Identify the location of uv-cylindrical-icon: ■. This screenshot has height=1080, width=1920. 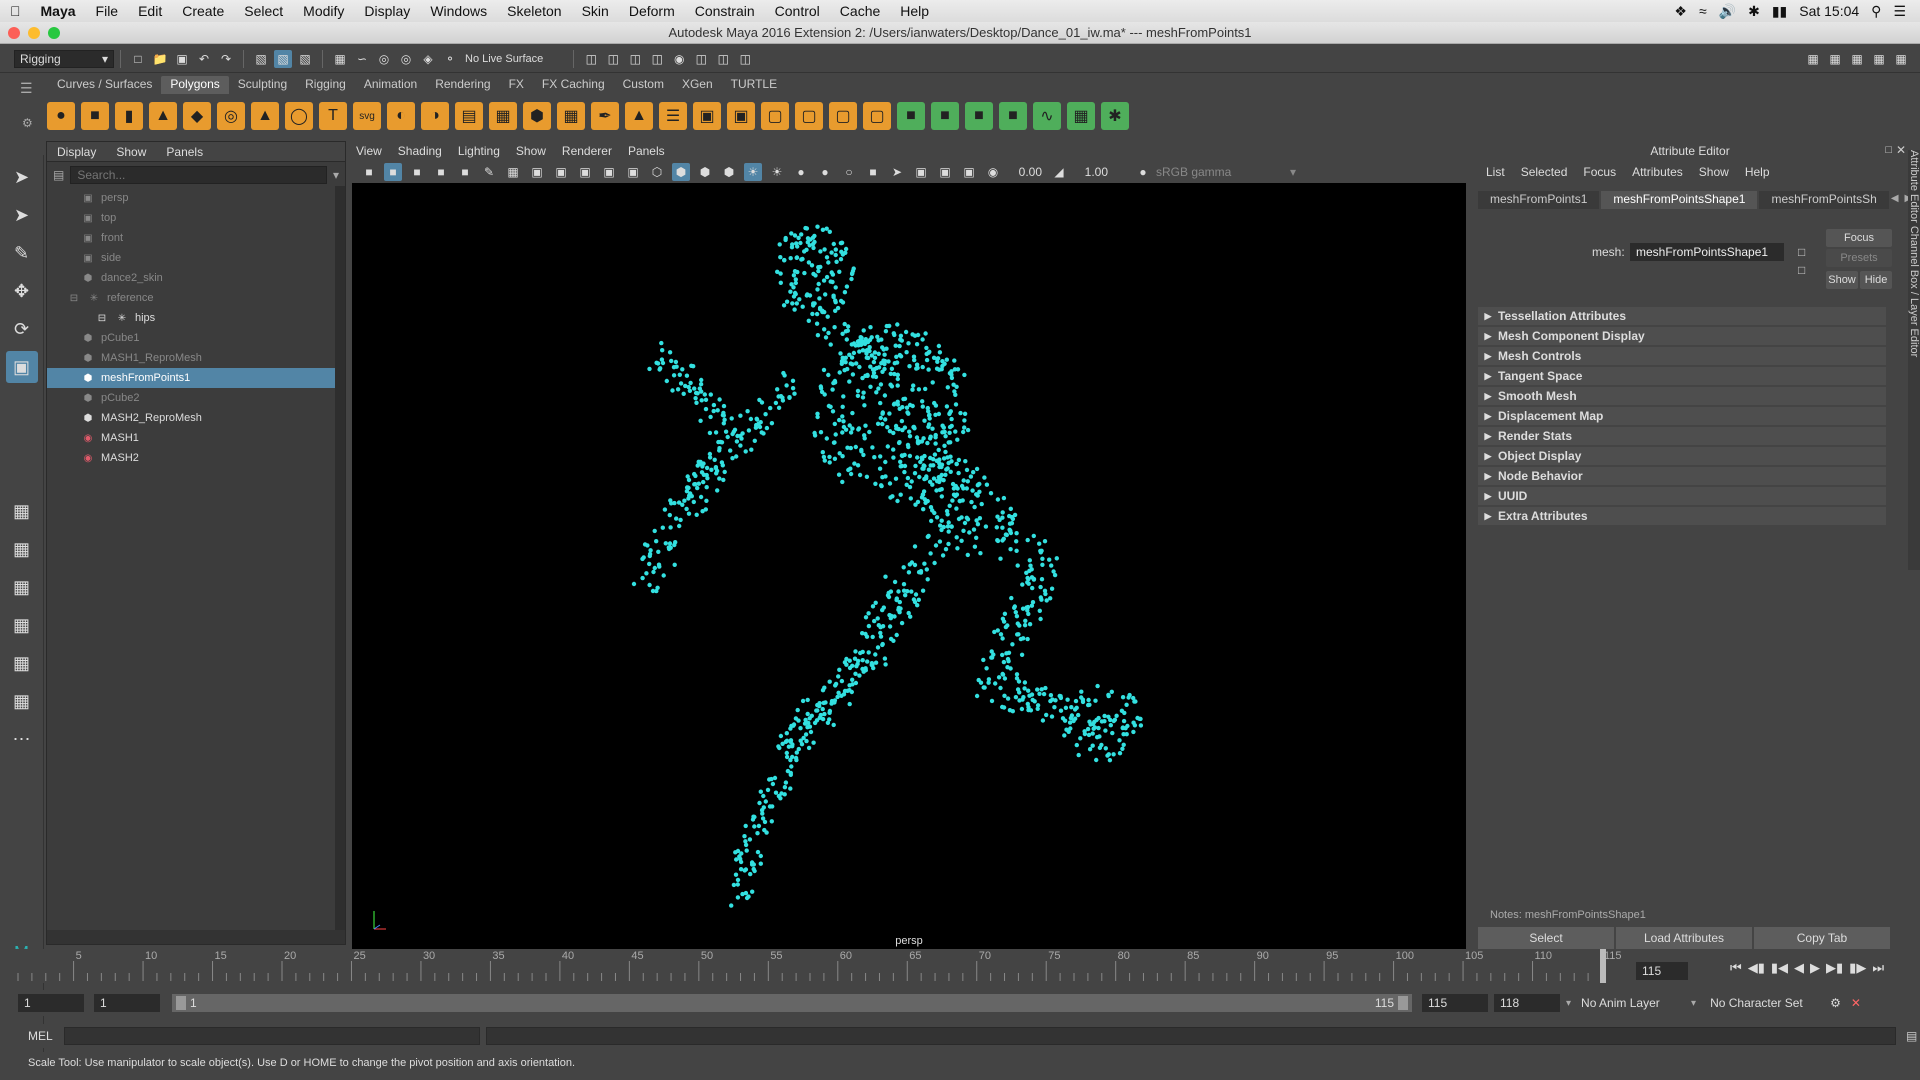
(979, 116).